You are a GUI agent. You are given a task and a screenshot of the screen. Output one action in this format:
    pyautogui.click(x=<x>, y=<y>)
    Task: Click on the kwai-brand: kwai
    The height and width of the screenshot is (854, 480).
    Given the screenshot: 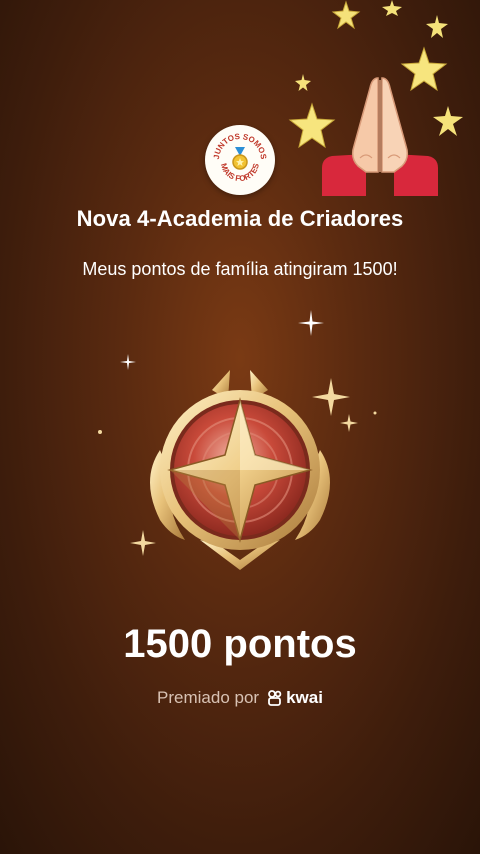 What is the action you would take?
    pyautogui.click(x=295, y=698)
    